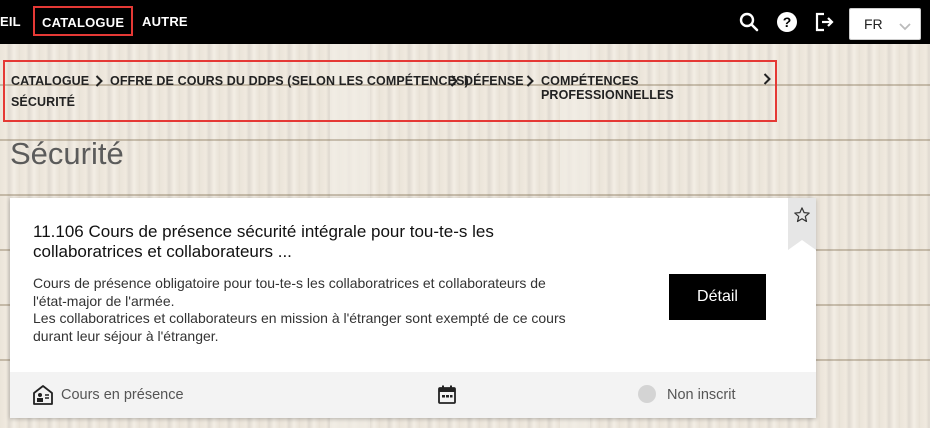 The height and width of the screenshot is (428, 930). What do you see at coordinates (658, 88) in the screenshot?
I see `breadcrumb-item-competences: COMPÉTENCES PROFESSIONNELLES` at bounding box center [658, 88].